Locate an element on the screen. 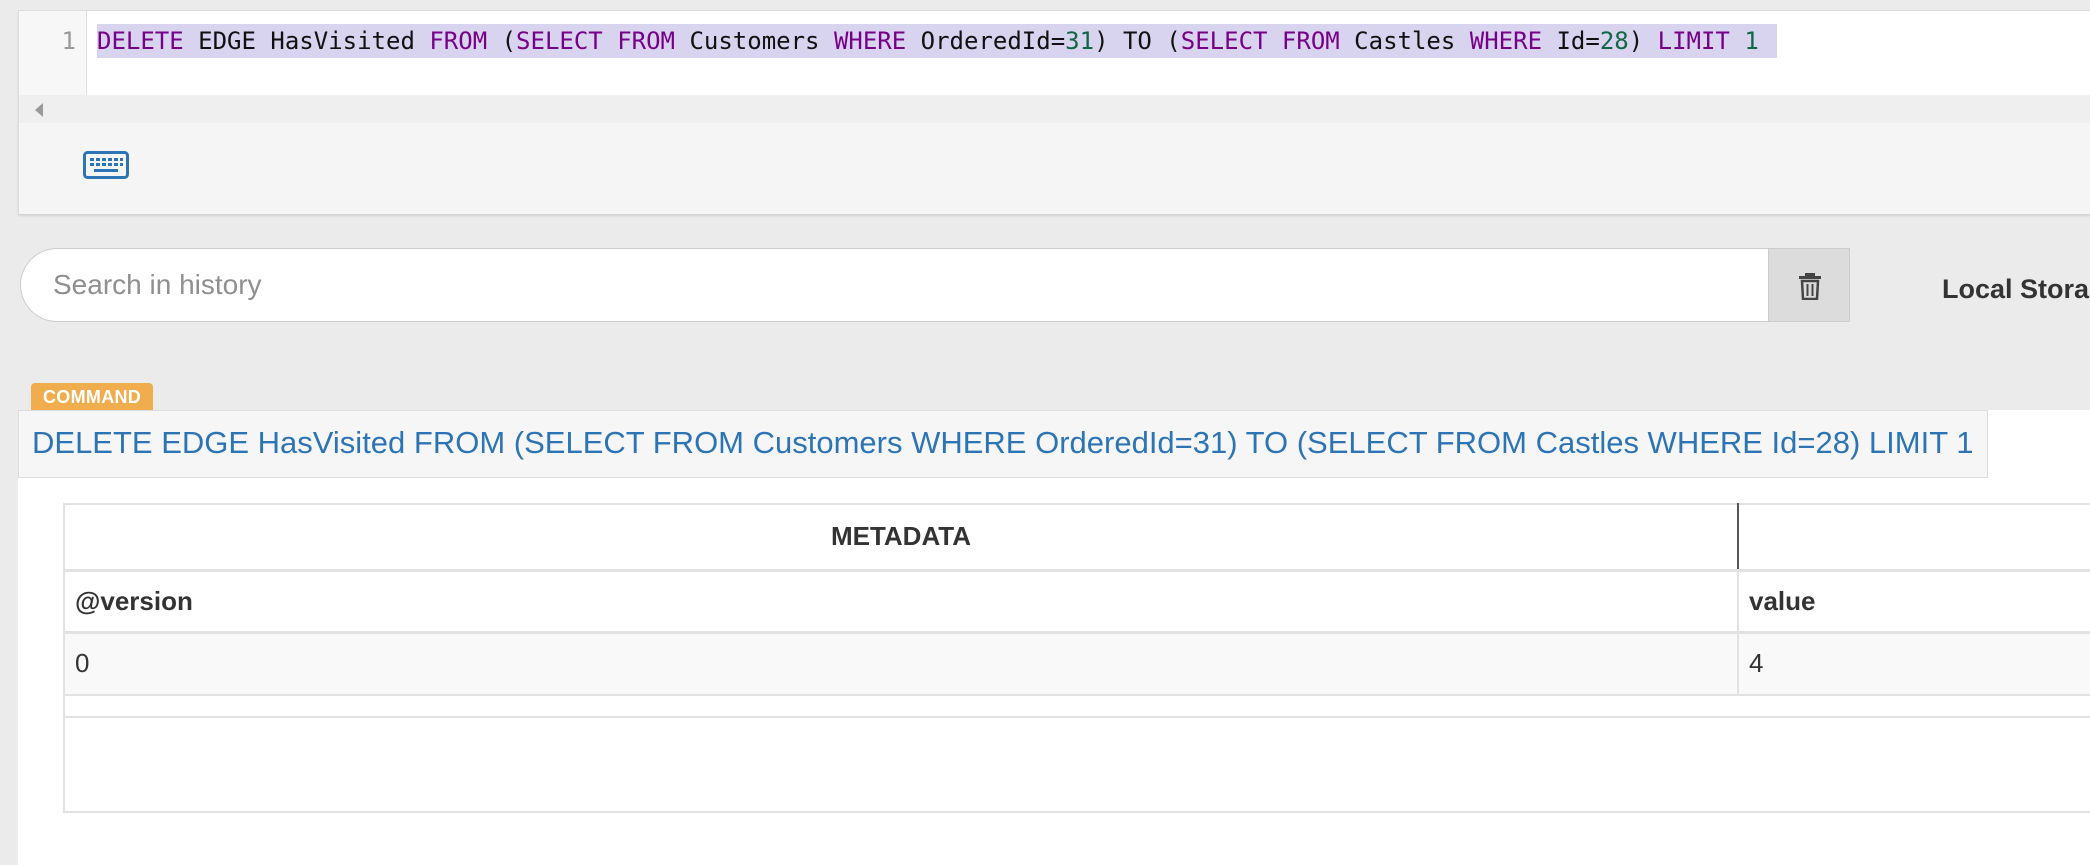  line-gutter: 1 is located at coordinates (53, 53).